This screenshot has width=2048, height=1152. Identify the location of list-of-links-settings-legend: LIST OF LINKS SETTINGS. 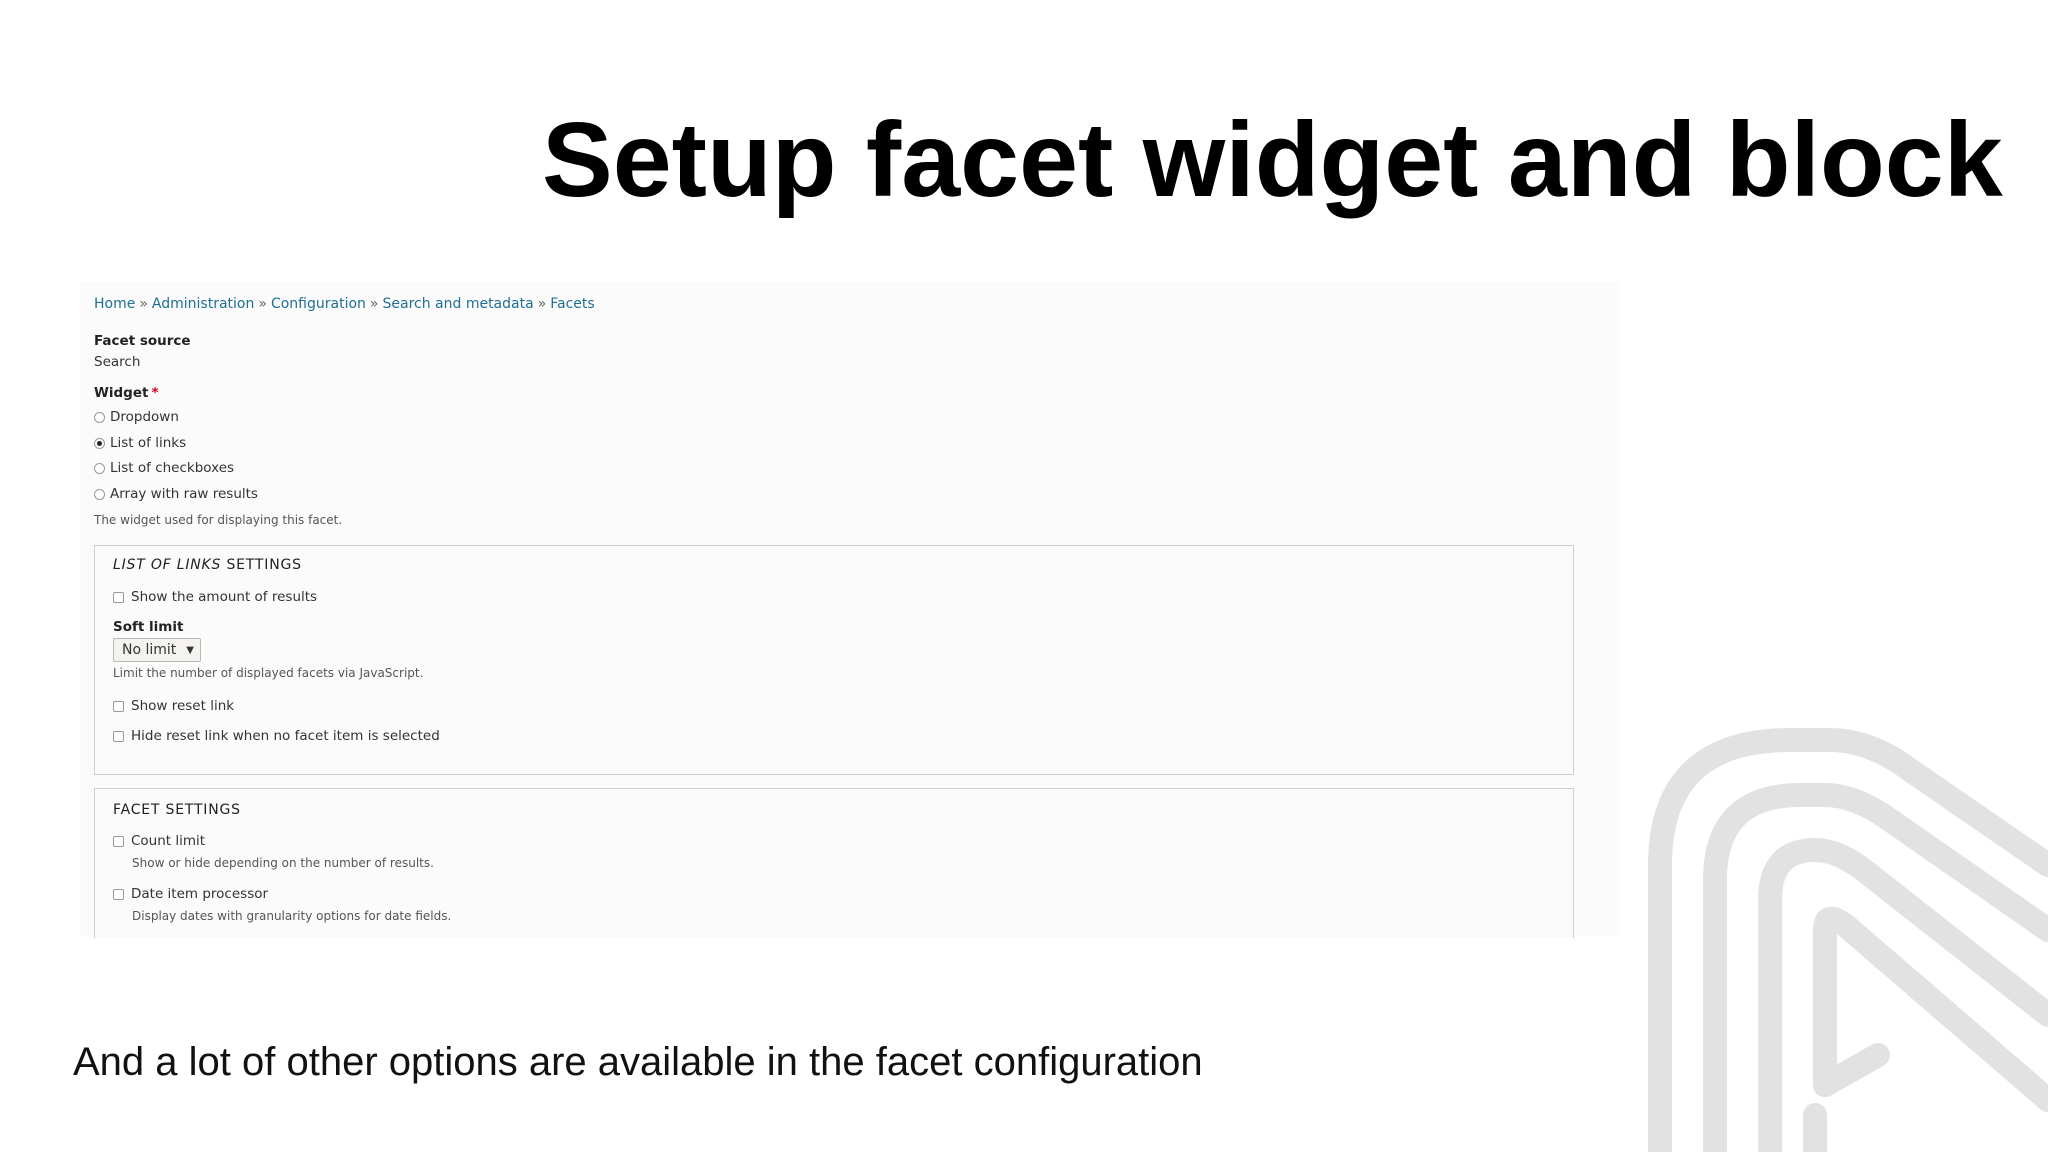
(207, 565).